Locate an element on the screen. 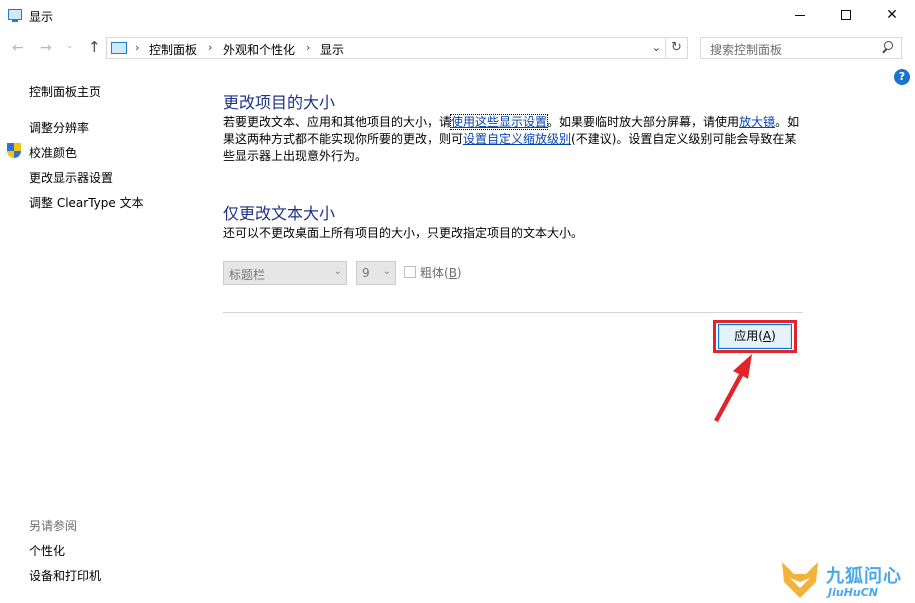 This screenshot has width=915, height=603. see-also-personalization-link: 个性化 is located at coordinates (47, 550).